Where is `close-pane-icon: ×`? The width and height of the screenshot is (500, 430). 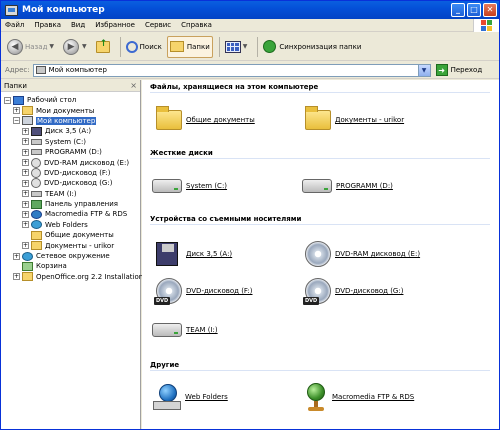
close-pane-icon: × is located at coordinates (133, 85).